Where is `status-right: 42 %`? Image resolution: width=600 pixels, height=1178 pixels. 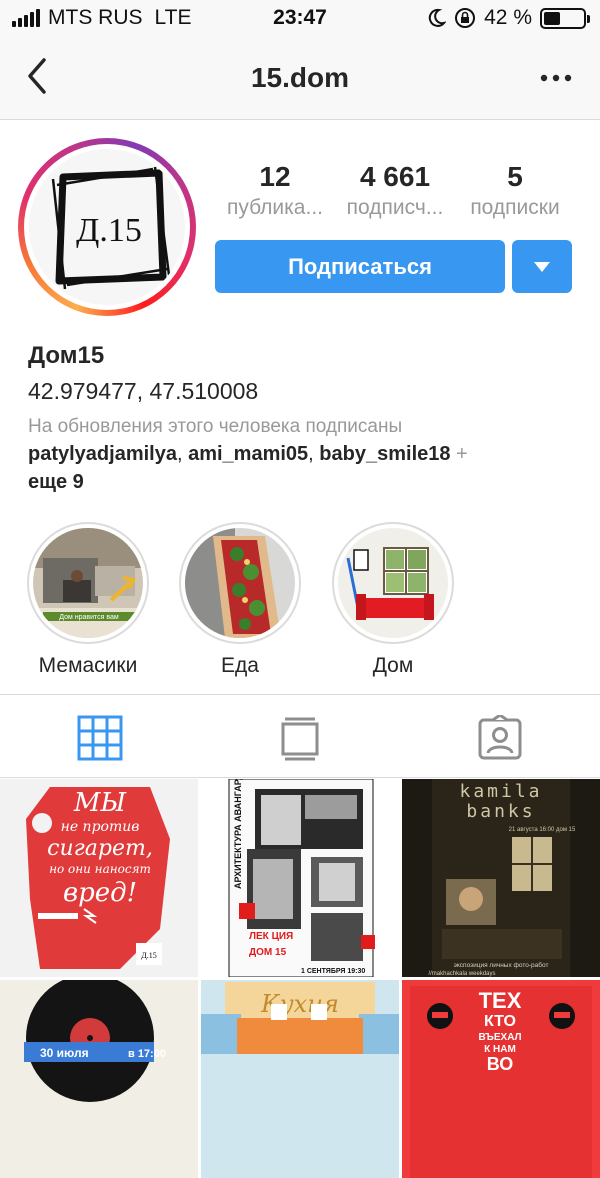
status-right: 42 % is located at coordinates (508, 18).